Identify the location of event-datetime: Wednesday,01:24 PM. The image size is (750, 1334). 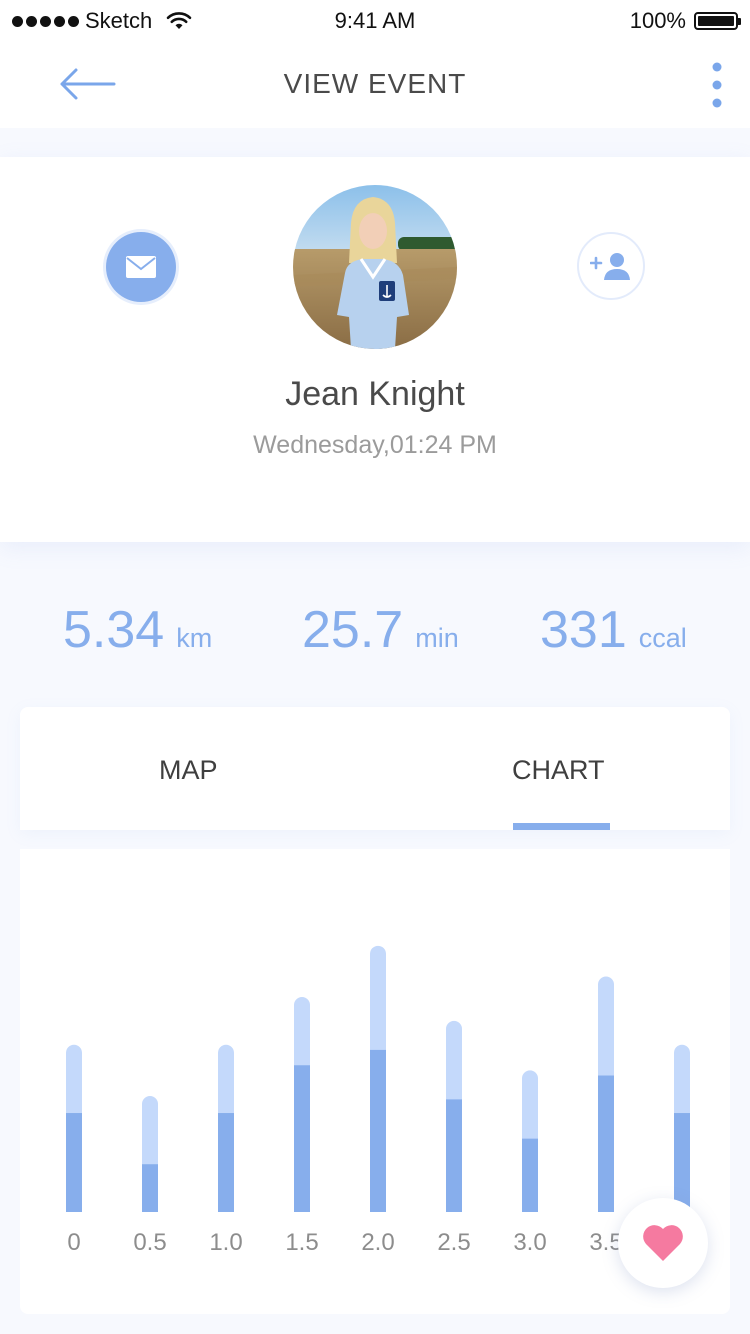
(375, 445).